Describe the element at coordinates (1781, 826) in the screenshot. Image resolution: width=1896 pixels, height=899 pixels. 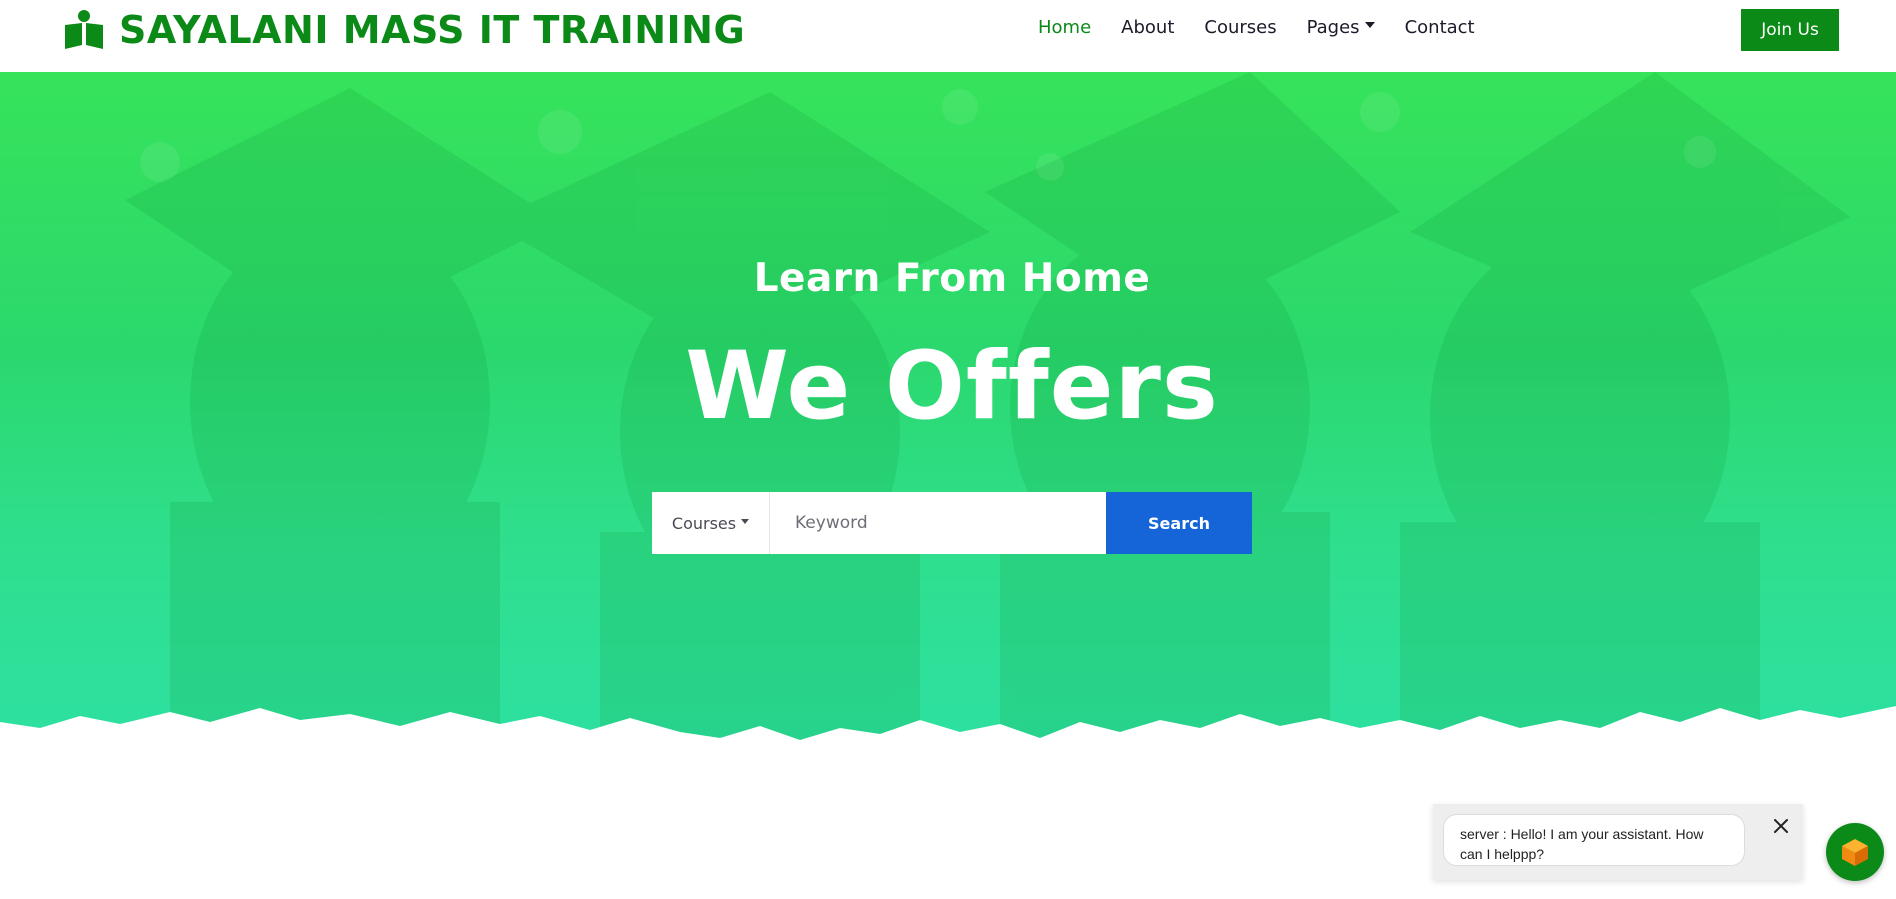
I see `close-icon` at that location.